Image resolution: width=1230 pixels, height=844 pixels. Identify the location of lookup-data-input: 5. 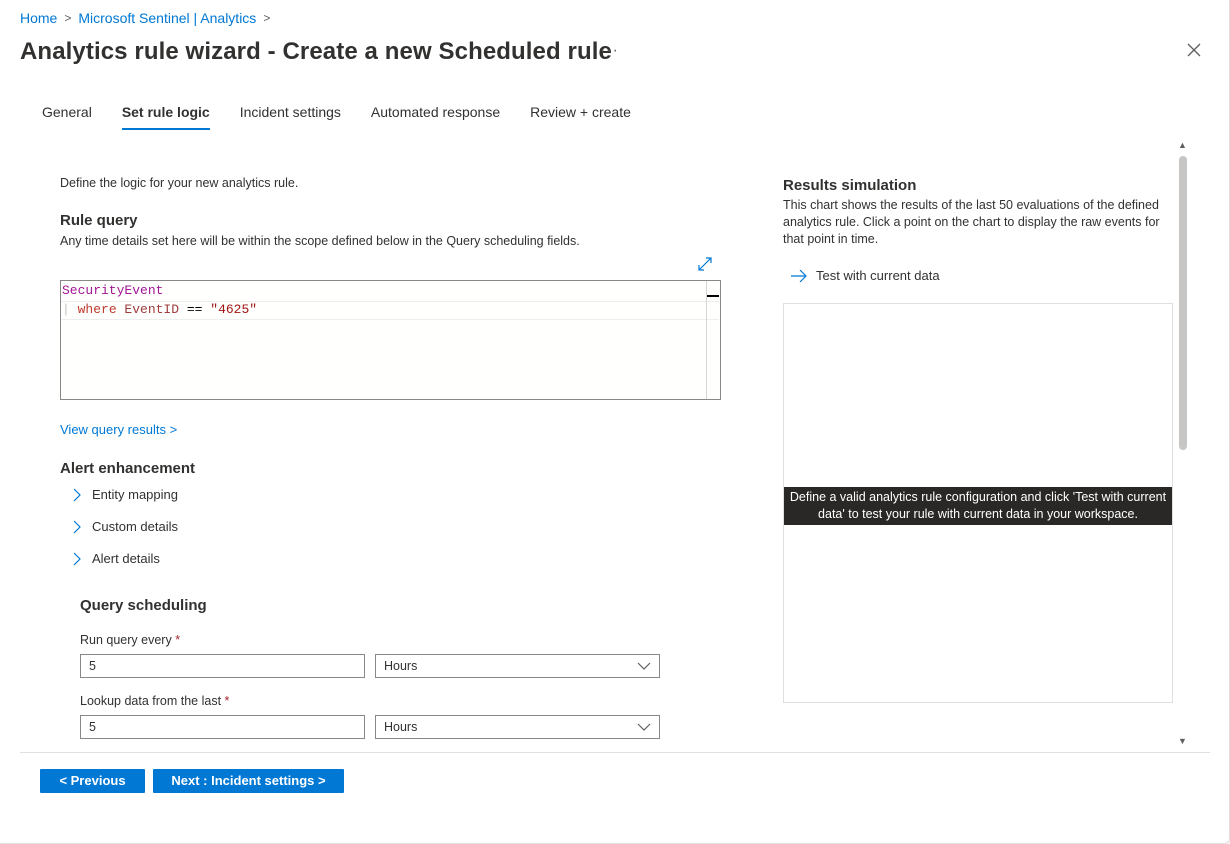
(222, 727).